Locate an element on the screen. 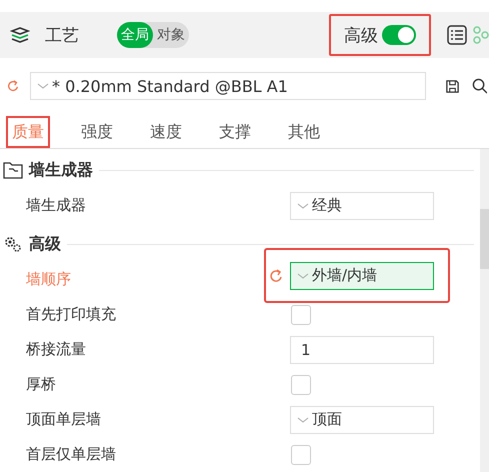 The height and width of the screenshot is (472, 489). gears-icon is located at coordinates (13, 244).